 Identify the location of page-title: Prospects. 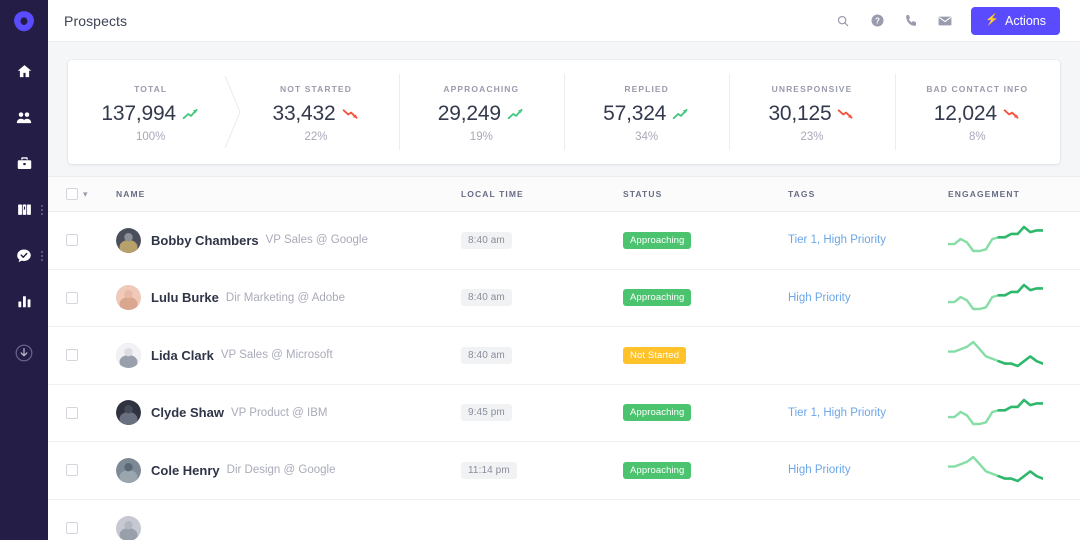
(96, 20).